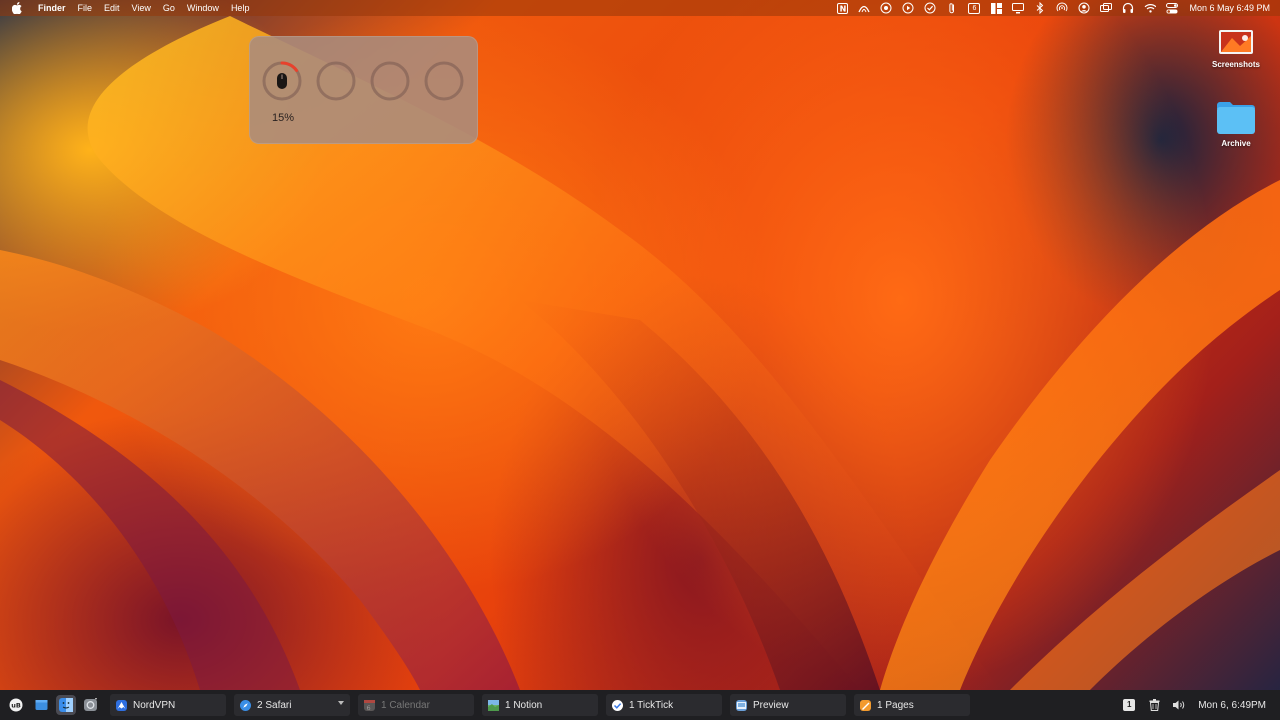 This screenshot has height=720, width=1280. What do you see at coordinates (405, 705) in the screenshot?
I see `taskbar-task-label: 1 Calendar` at bounding box center [405, 705].